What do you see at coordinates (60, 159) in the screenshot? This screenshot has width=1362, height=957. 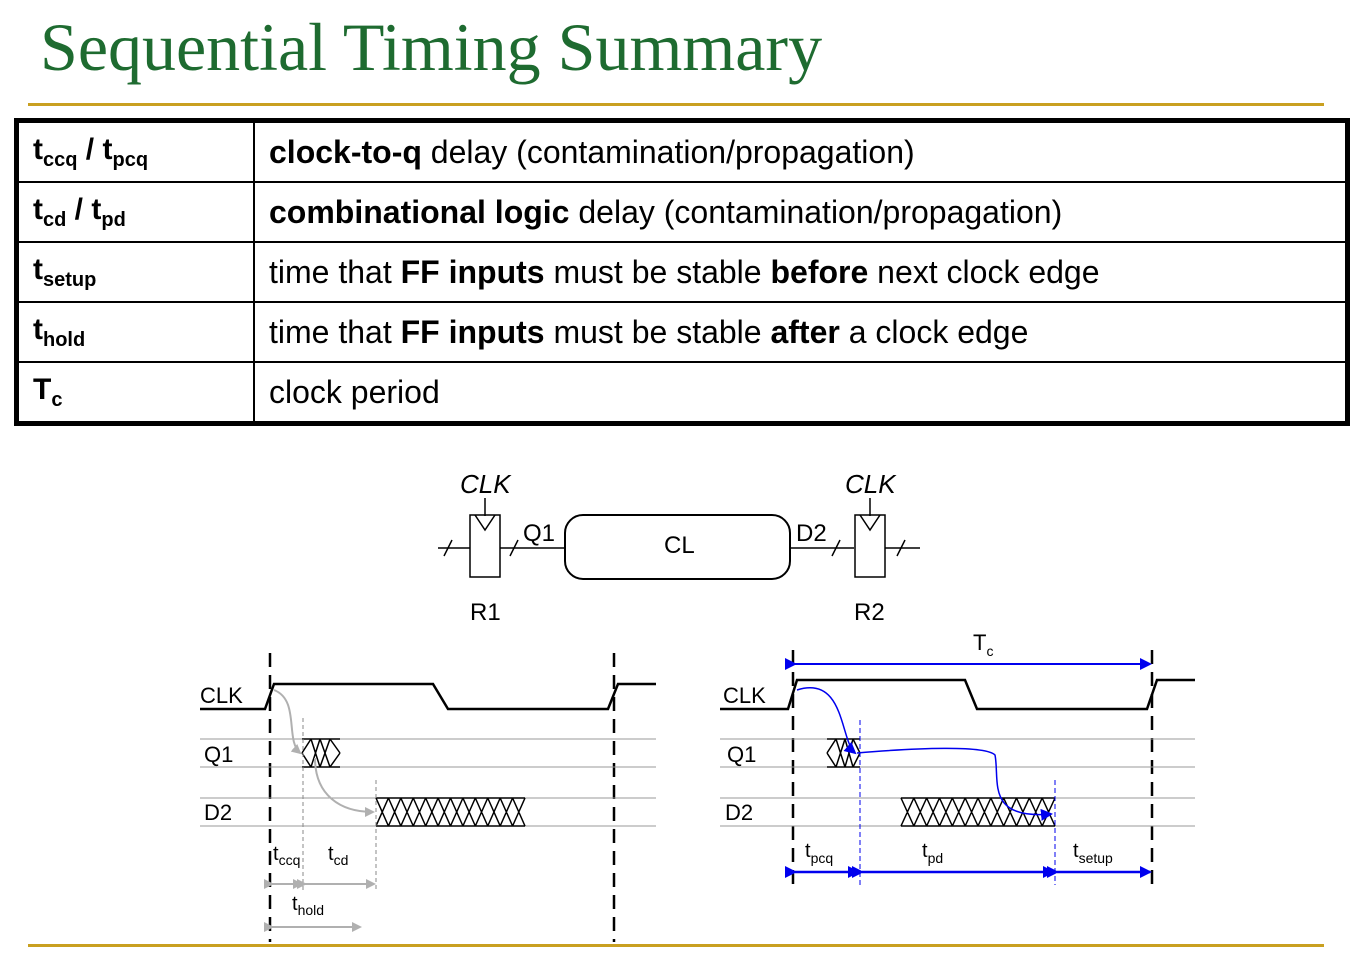 I see `symbol-subscript: ccq` at bounding box center [60, 159].